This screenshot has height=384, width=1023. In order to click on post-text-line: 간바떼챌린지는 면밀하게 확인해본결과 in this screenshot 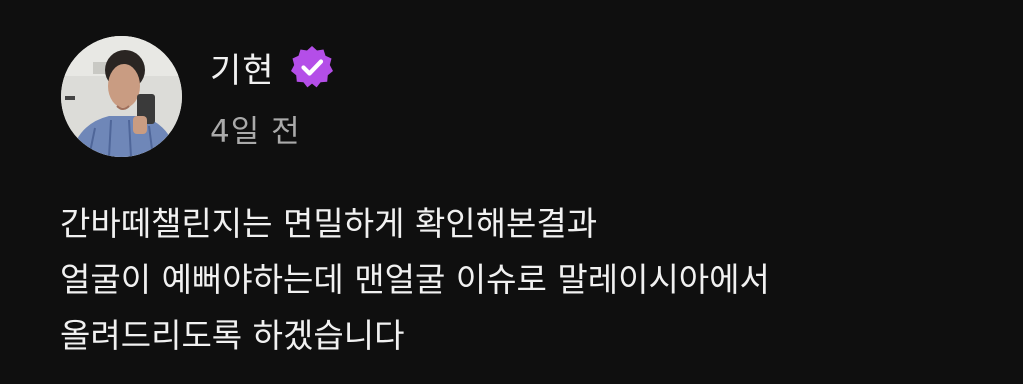, I will do `click(329, 223)`.